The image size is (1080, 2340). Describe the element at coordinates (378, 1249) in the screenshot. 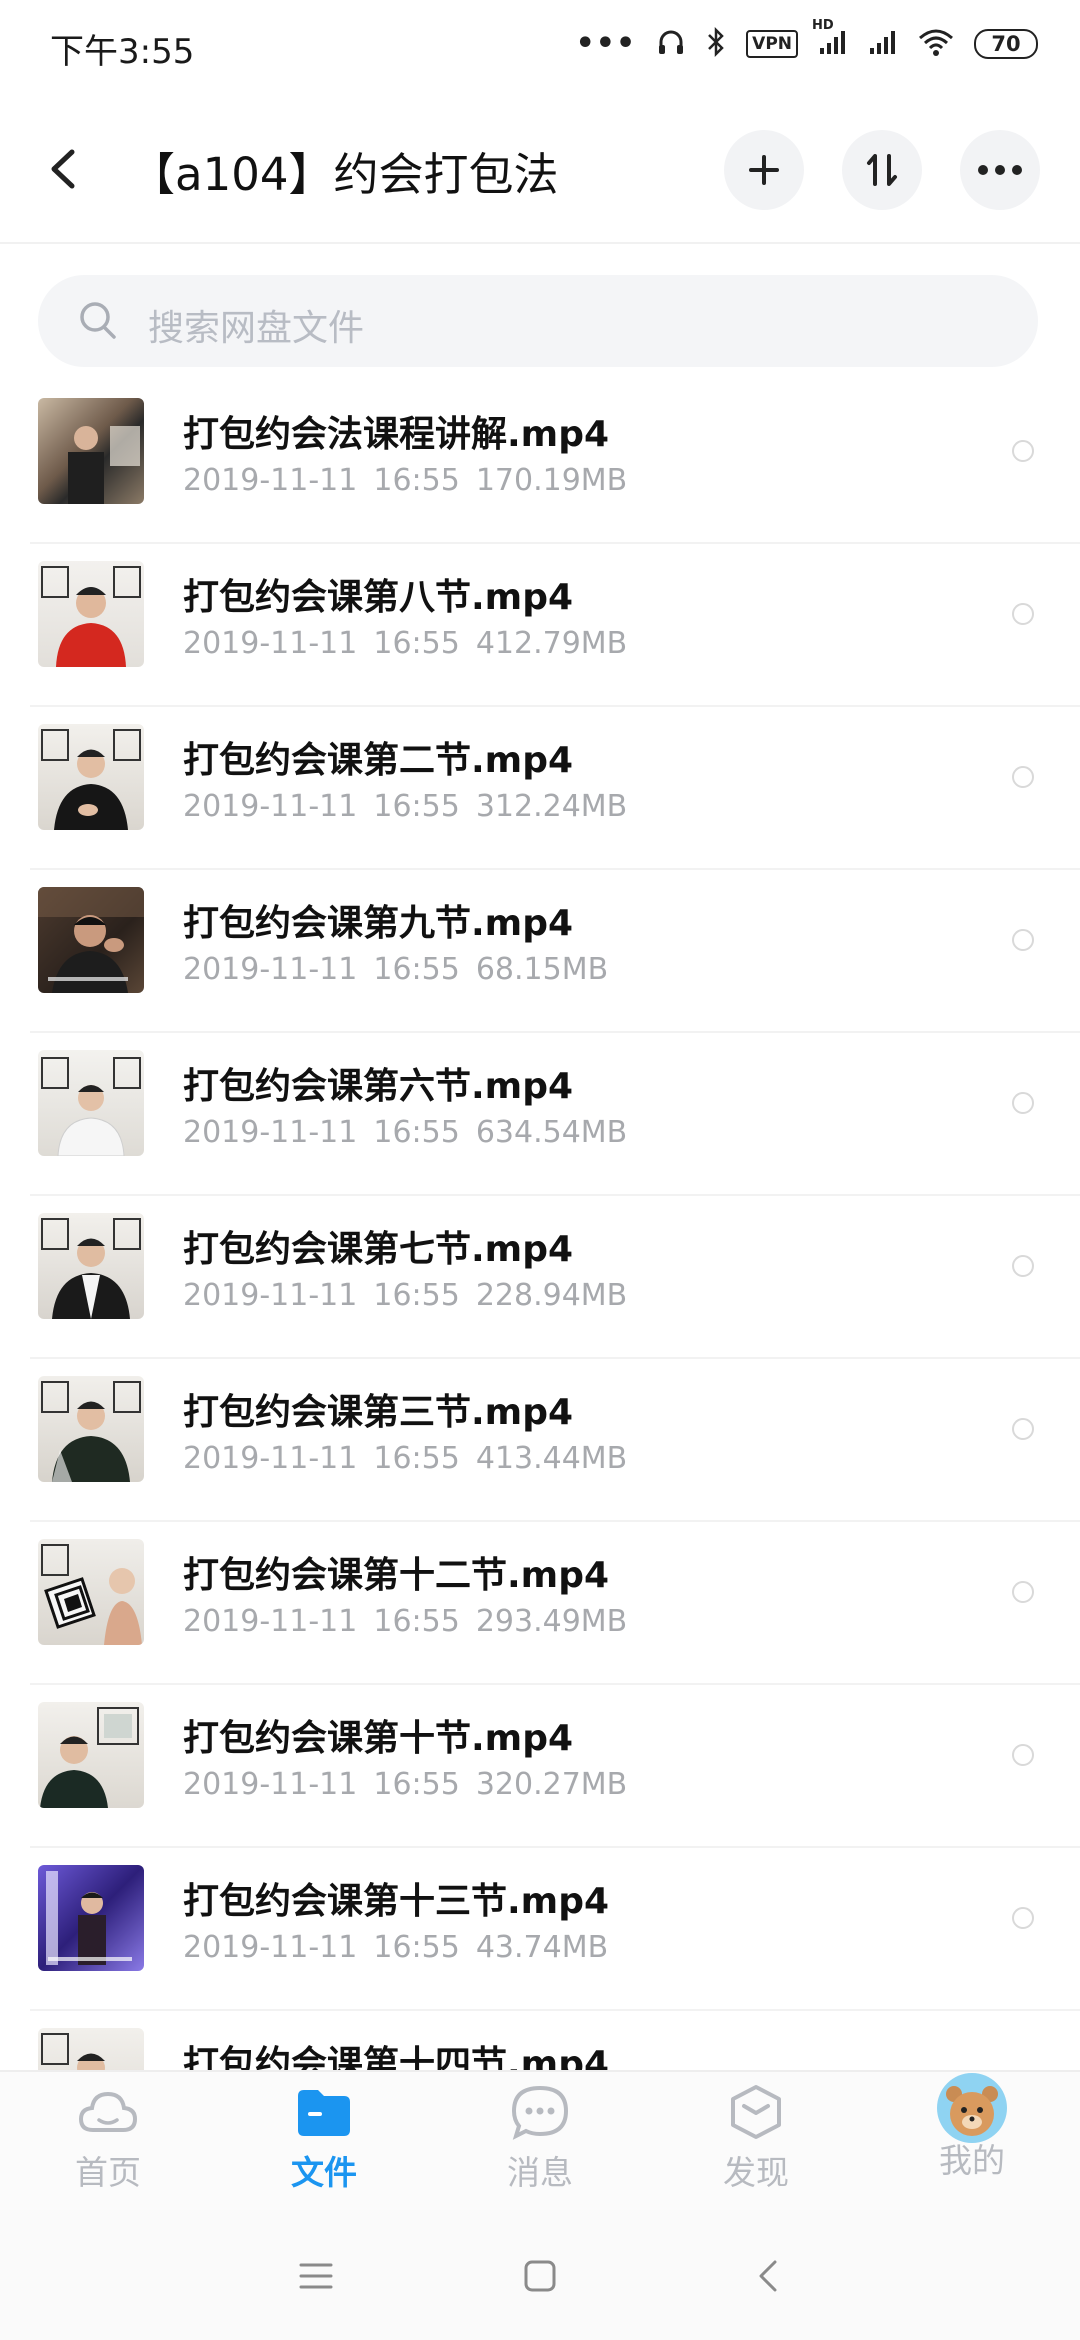

I see `file-name: 打包约会课第七节.mp4` at that location.